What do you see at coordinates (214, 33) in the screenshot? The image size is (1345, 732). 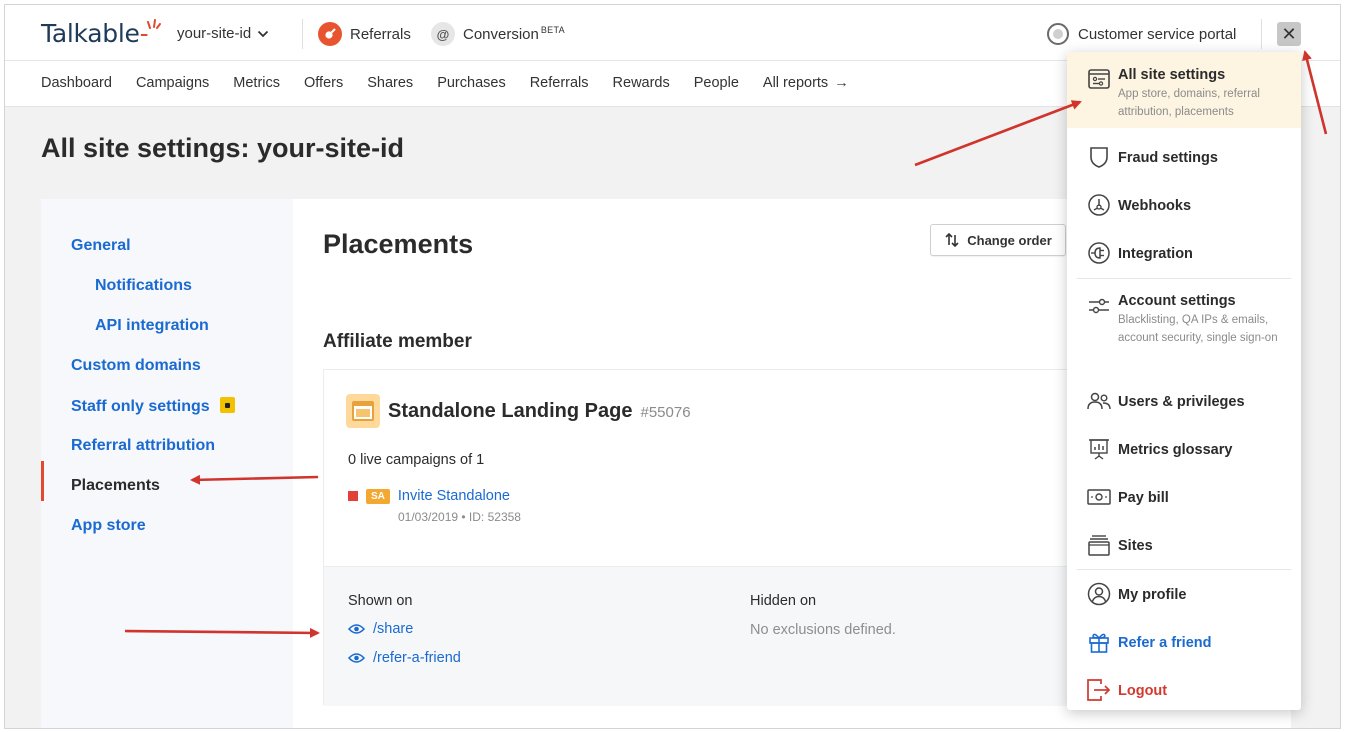 I see `site-id-label: your-site-id` at bounding box center [214, 33].